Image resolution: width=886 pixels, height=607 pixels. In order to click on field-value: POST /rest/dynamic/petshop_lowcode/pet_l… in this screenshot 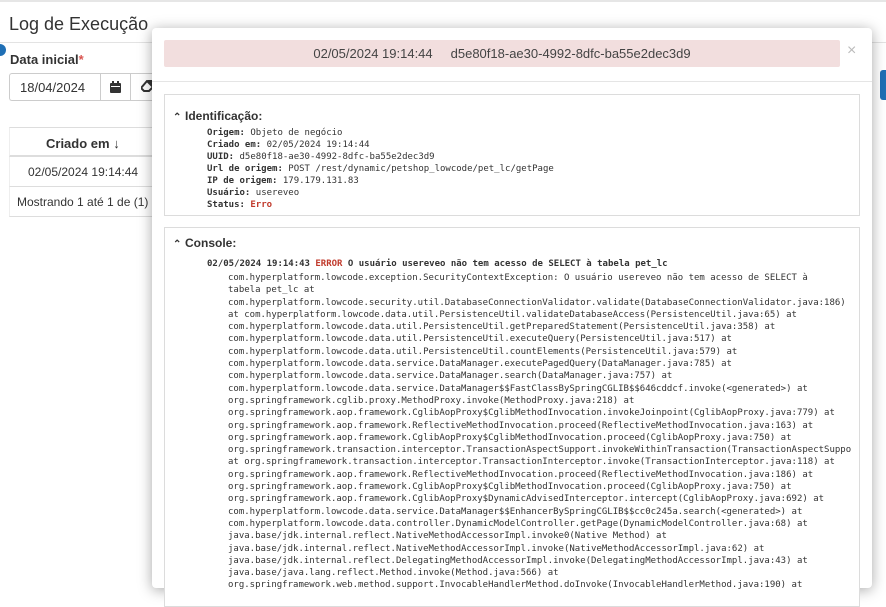, I will do `click(421, 169)`.